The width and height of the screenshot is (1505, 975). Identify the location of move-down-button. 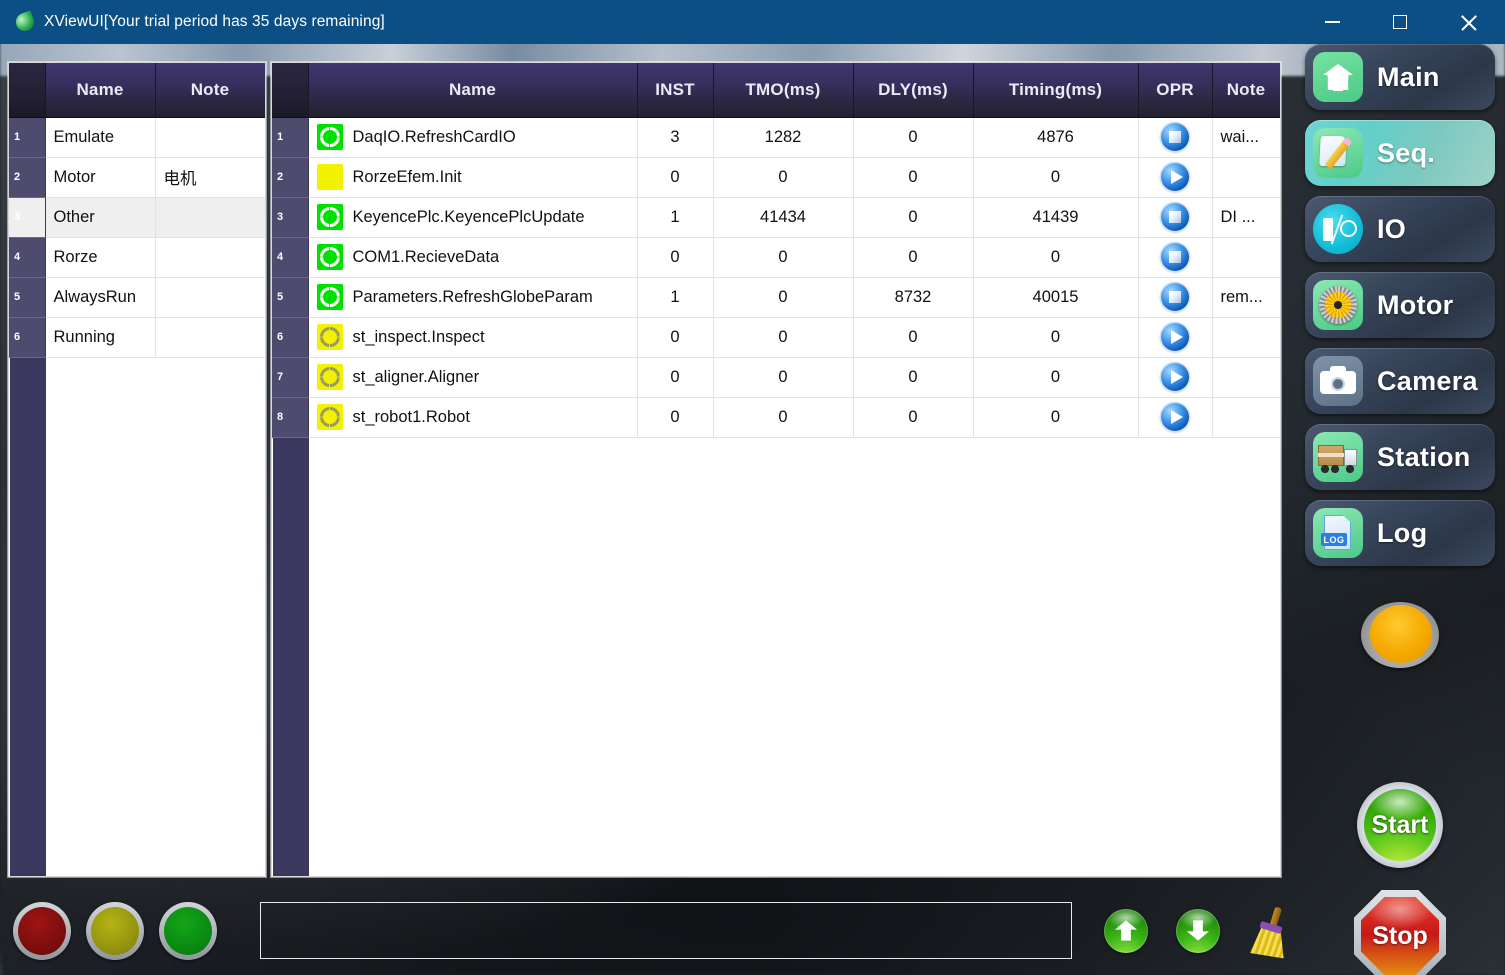
(1198, 930).